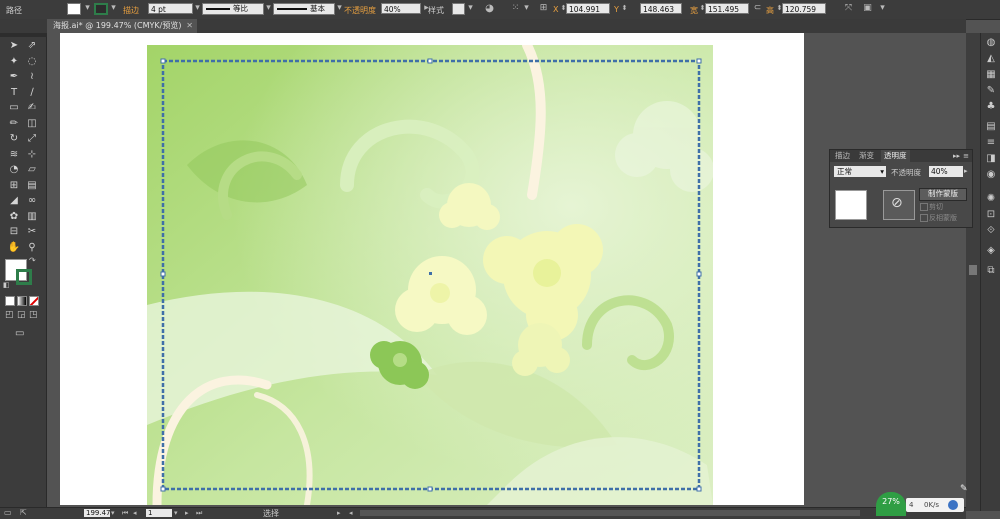 The height and width of the screenshot is (519, 1000). Describe the element at coordinates (526, 8) in the screenshot. I see `align-dropdown-icon: ▾` at that location.